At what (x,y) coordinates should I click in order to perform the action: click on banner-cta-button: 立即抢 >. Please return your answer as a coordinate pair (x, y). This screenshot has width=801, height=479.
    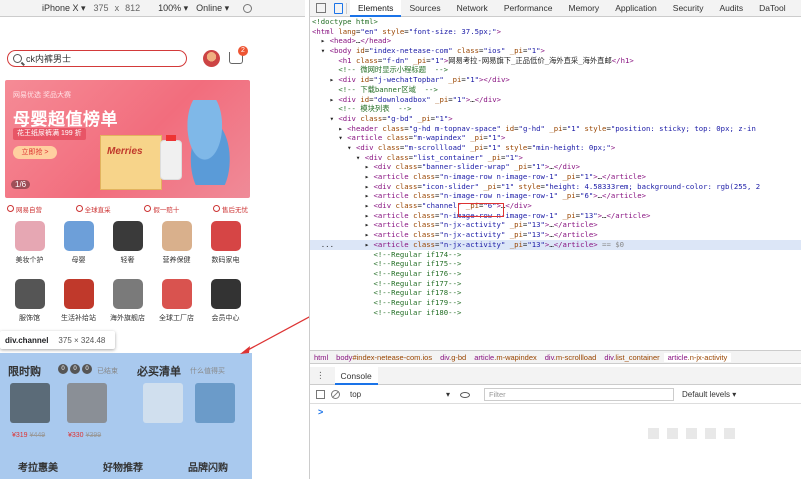
    Looking at the image, I should click on (35, 152).